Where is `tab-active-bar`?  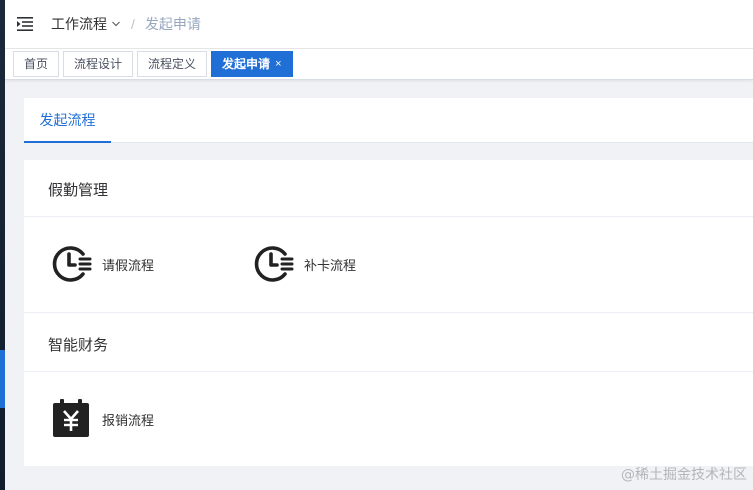 tab-active-bar is located at coordinates (67, 142).